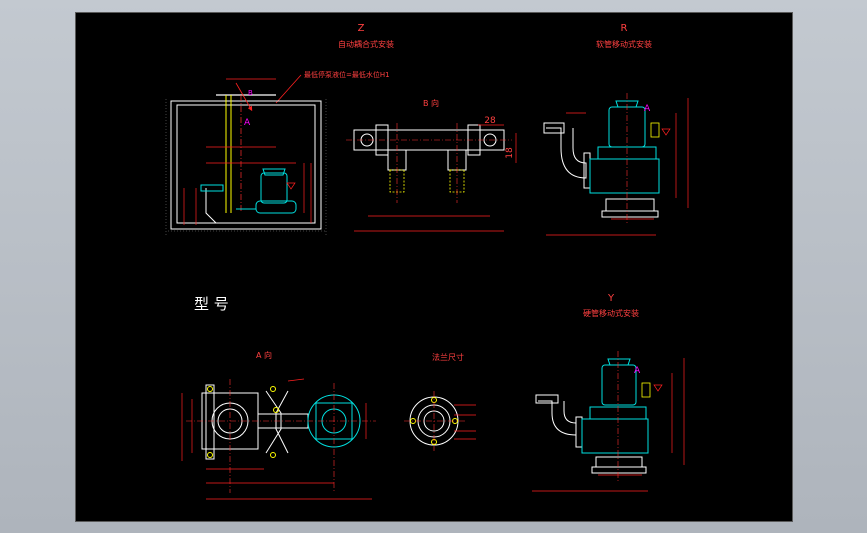  Describe the element at coordinates (624, 28) in the screenshot. I see `view-r-letter: R` at that location.